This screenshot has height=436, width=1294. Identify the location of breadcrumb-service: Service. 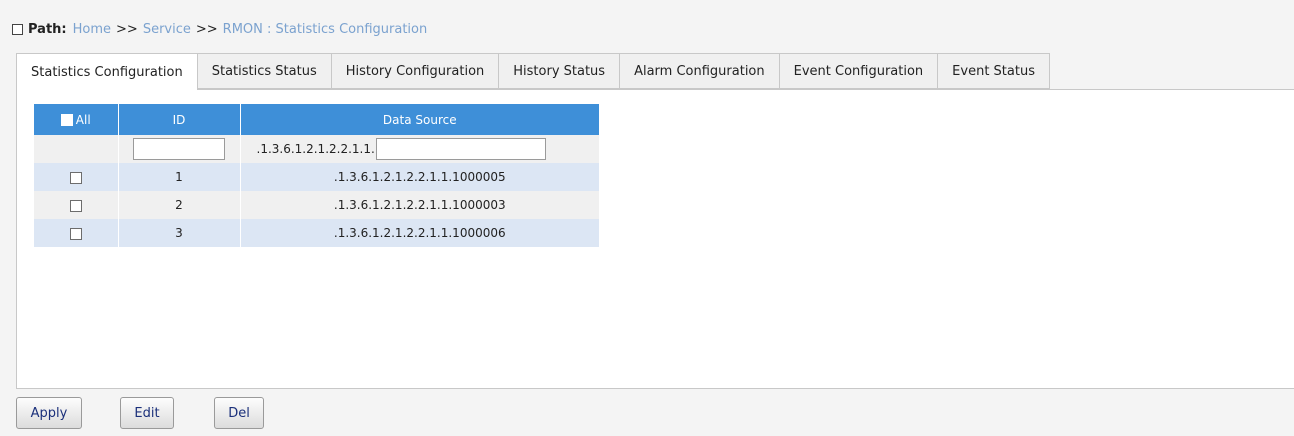
(167, 29).